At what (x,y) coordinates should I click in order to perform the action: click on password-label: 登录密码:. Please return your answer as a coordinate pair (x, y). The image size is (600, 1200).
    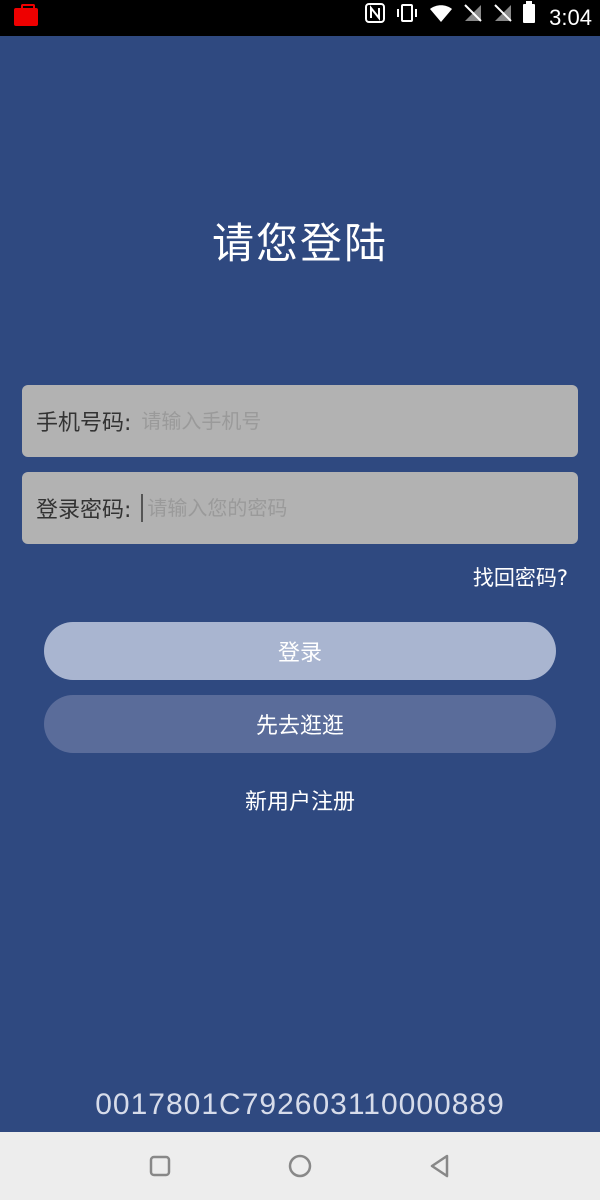
    Looking at the image, I should click on (84, 510).